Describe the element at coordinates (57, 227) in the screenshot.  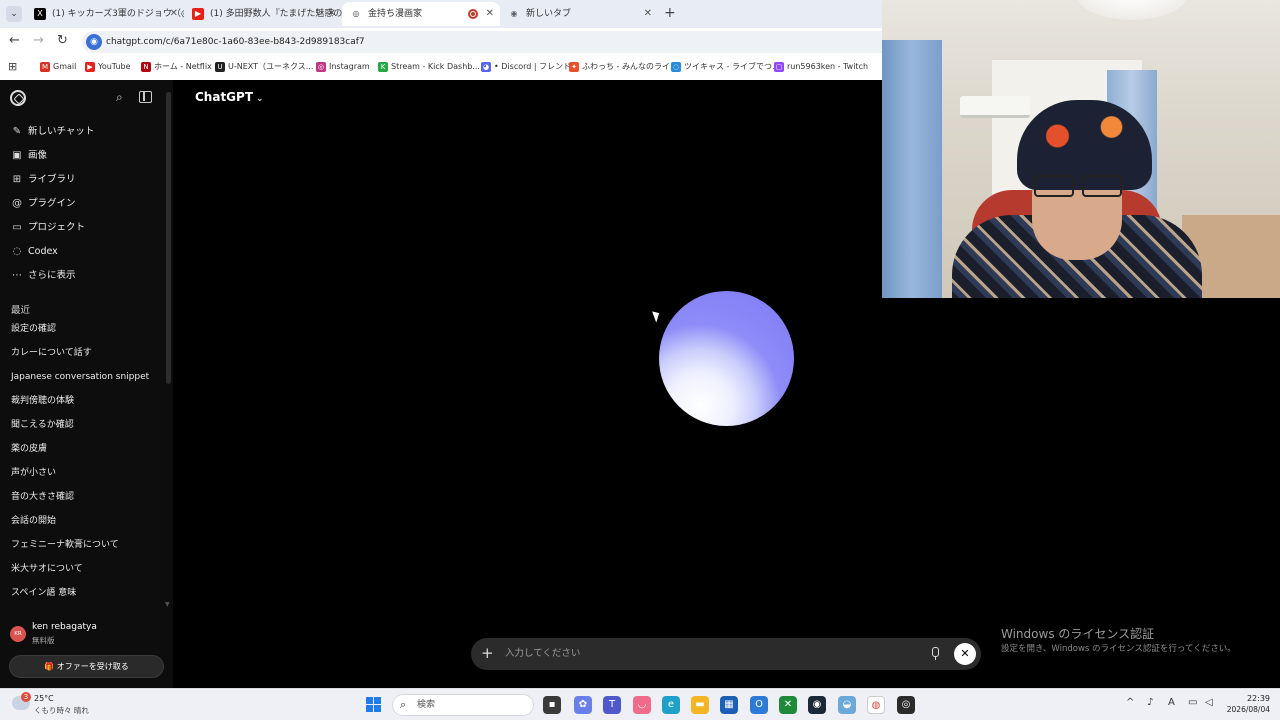
I see `nav-label: プロジェクト` at that location.